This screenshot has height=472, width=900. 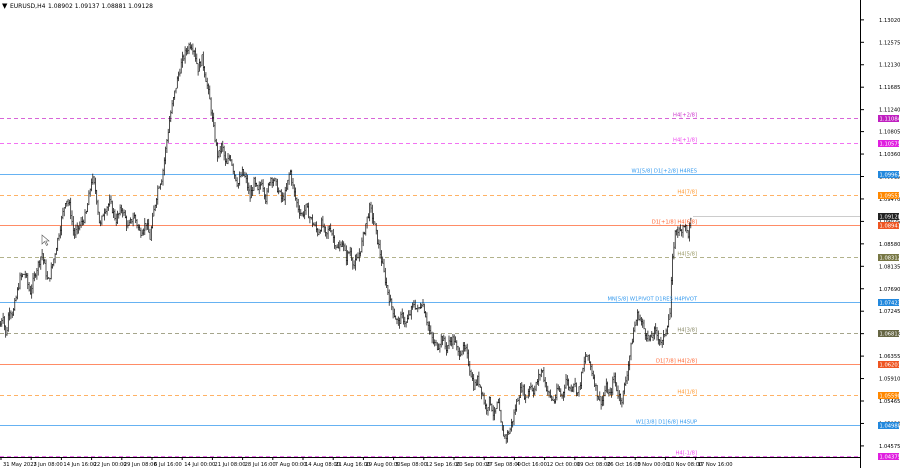 What do you see at coordinates (889, 267) in the screenshot?
I see `y-tick-label: 1.08135` at bounding box center [889, 267].